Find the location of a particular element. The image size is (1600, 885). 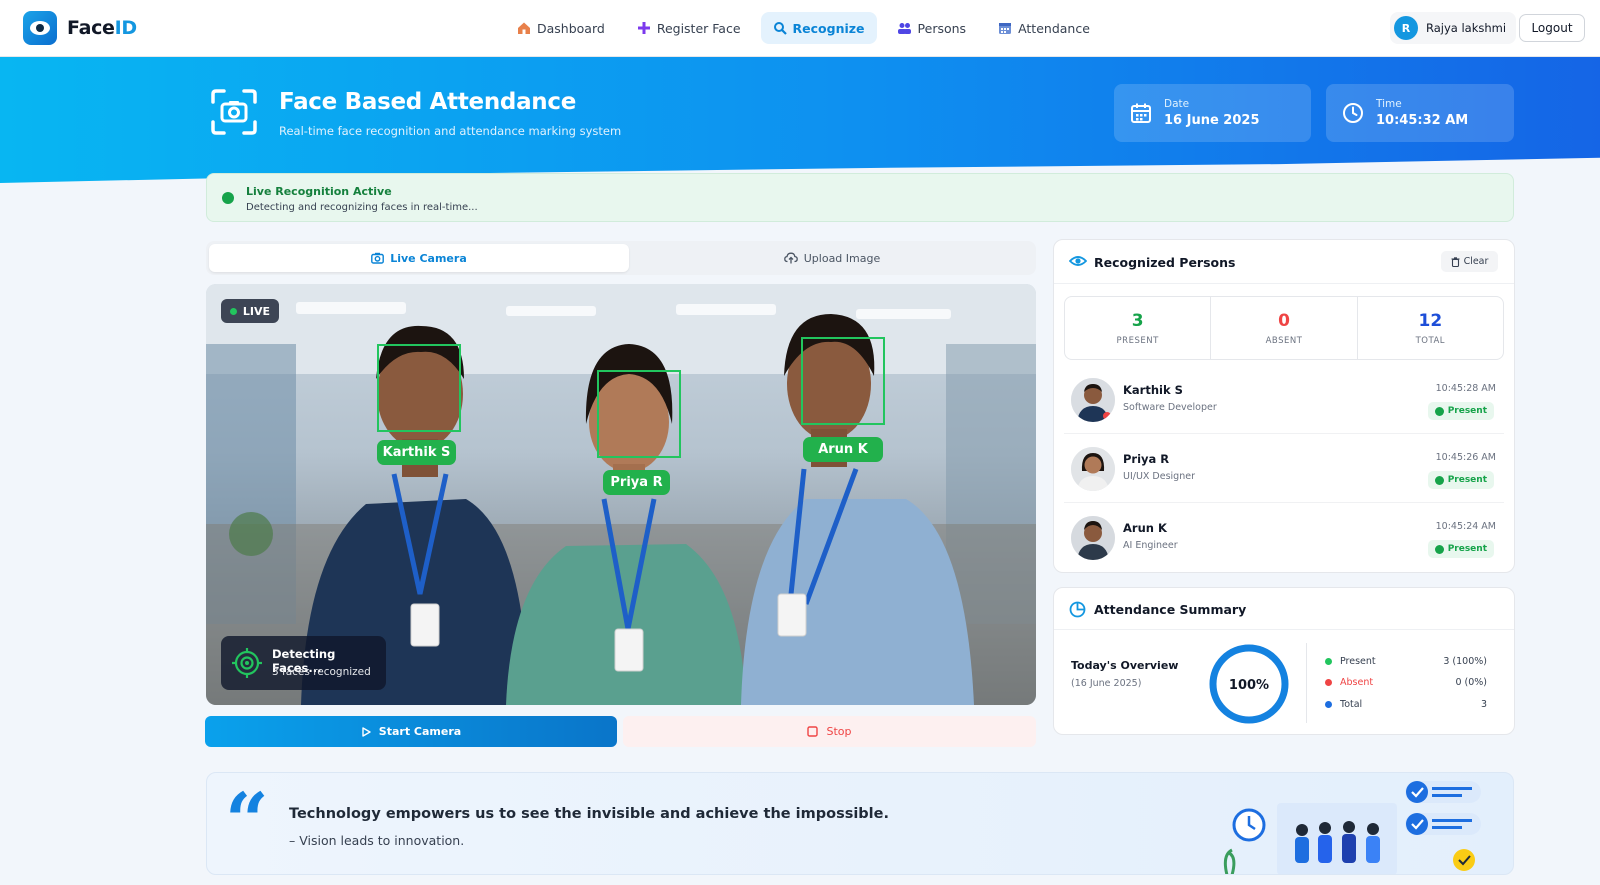

attendance-summary-title: Attendance Summary is located at coordinates (1170, 609).